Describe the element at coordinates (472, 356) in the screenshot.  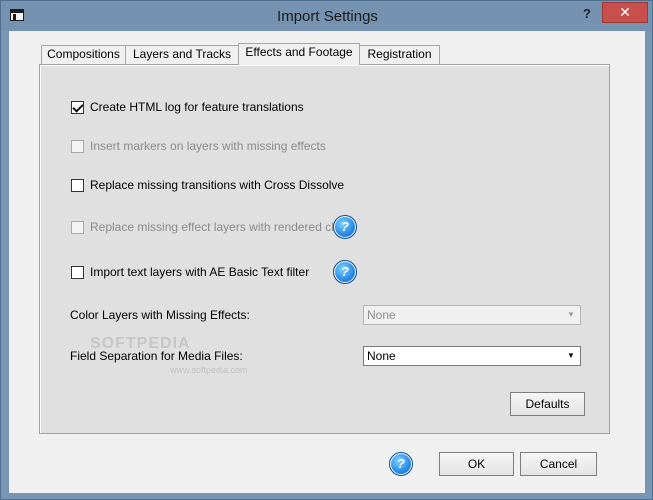
I see `field-separation-select: None ▼` at that location.